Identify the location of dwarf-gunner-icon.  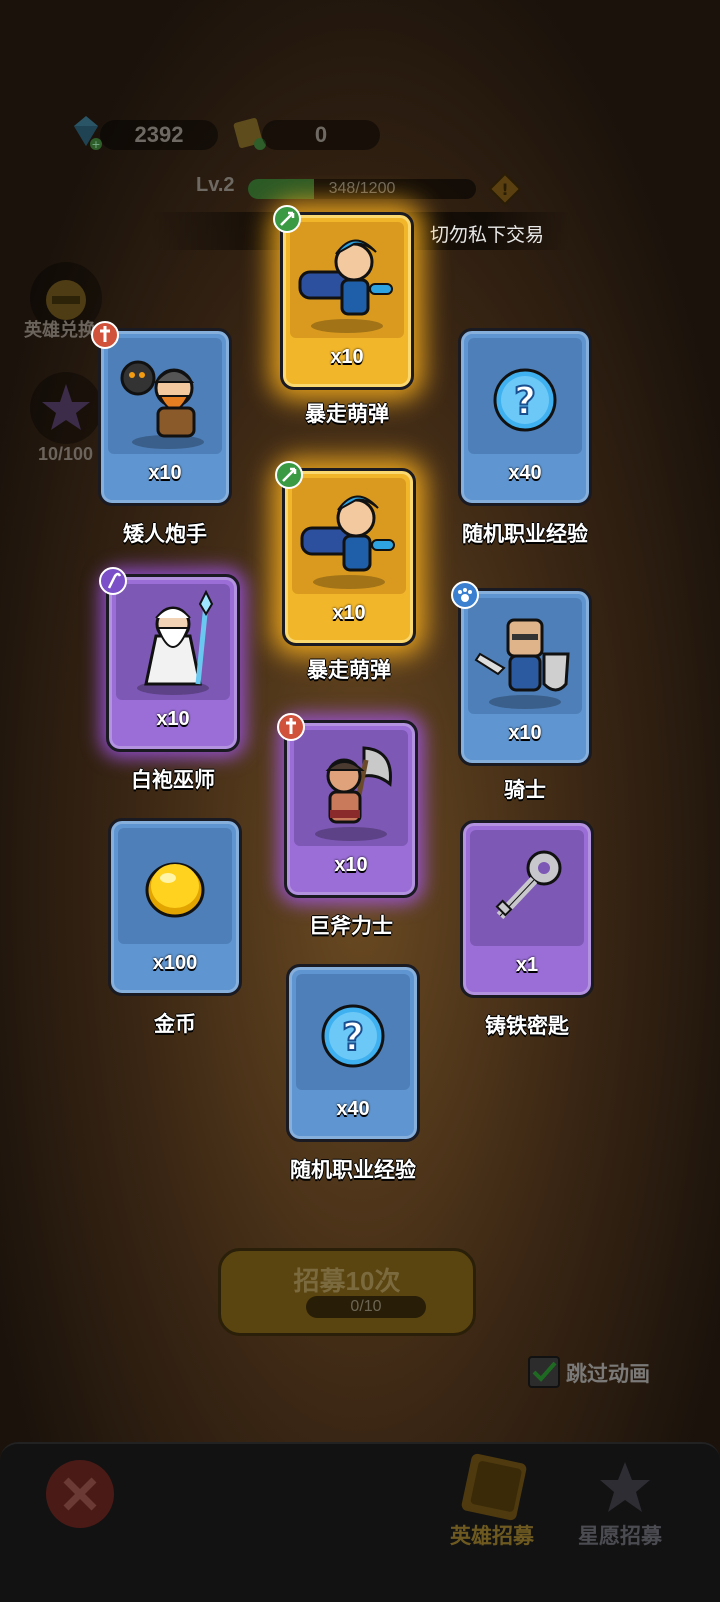
(162, 404).